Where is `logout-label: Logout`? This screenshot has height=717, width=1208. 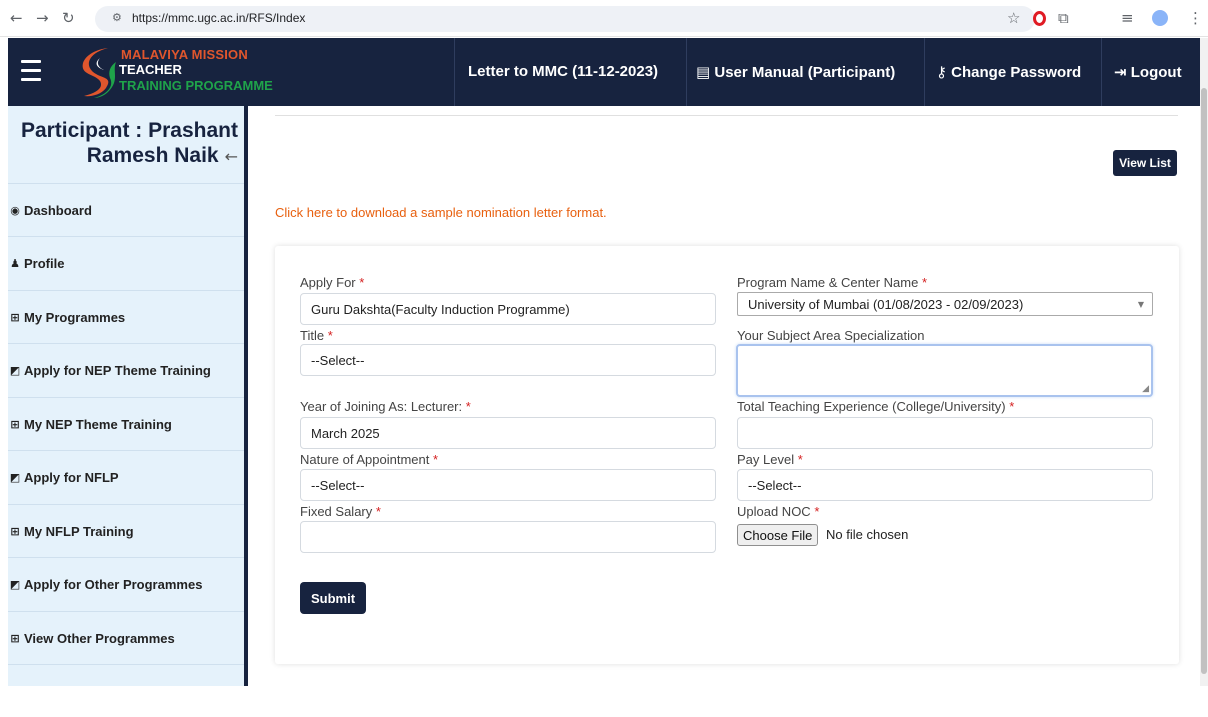 logout-label: Logout is located at coordinates (1156, 72).